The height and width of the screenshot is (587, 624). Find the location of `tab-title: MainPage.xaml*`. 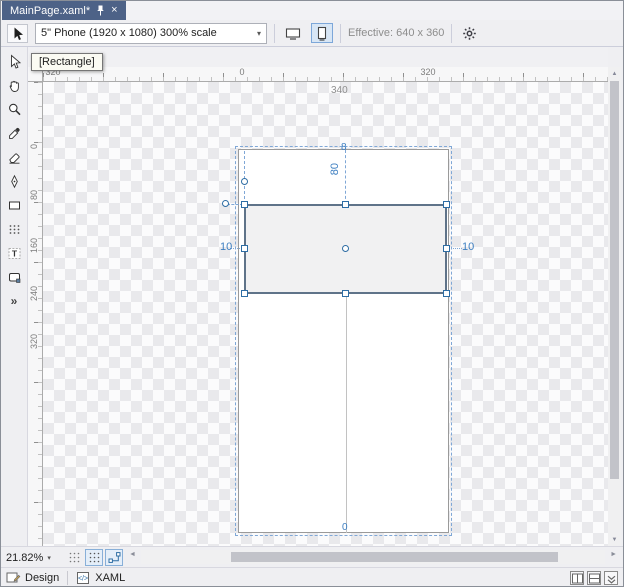

tab-title: MainPage.xaml* is located at coordinates (50, 10).